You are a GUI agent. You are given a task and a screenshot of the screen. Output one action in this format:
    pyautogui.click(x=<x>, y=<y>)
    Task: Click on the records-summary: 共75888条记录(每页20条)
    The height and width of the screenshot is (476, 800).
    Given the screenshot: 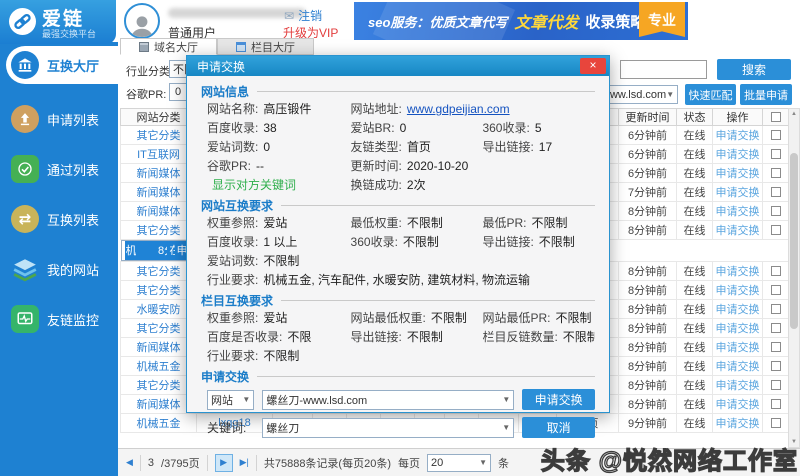 What is the action you would take?
    pyautogui.click(x=327, y=463)
    